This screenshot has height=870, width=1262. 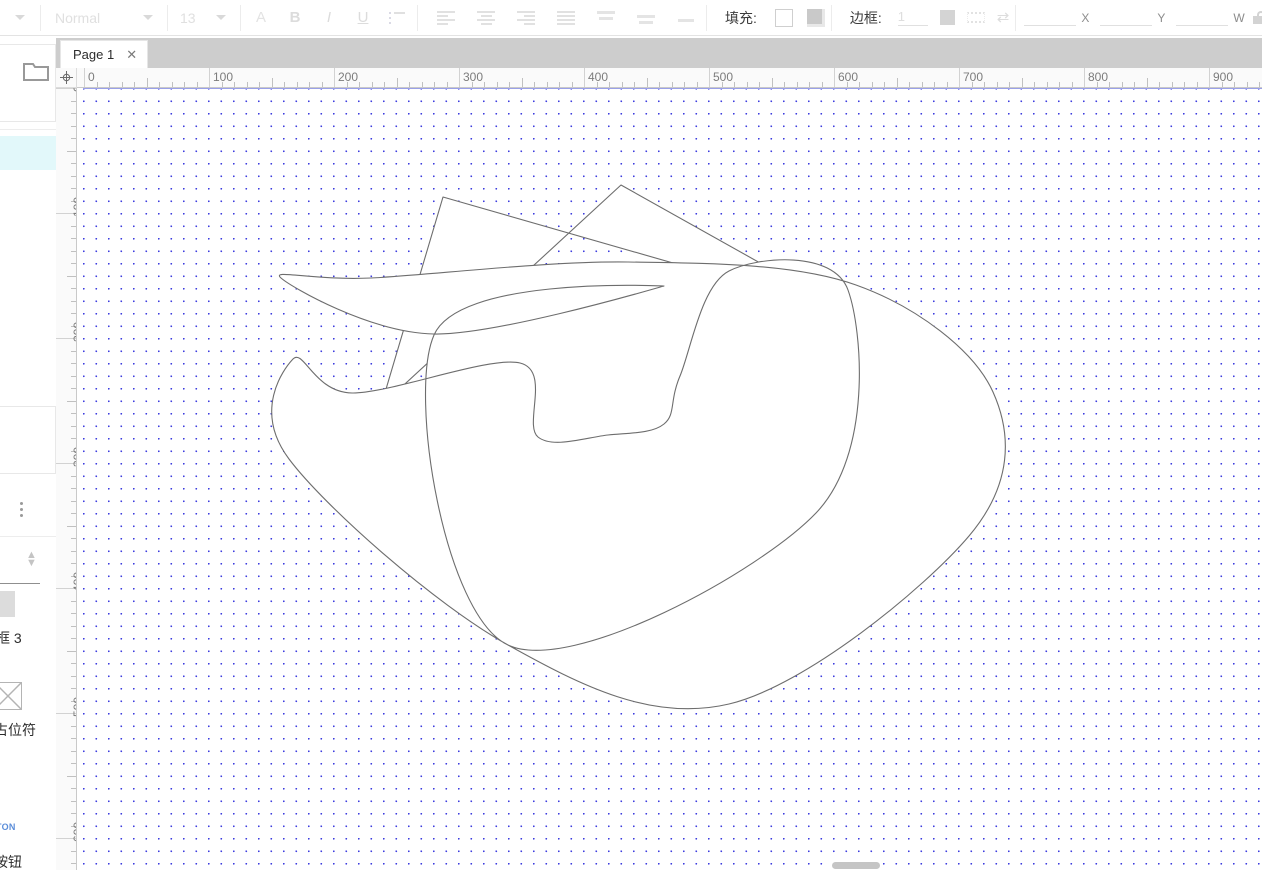 What do you see at coordinates (1161, 17) in the screenshot?
I see `y-label: Y` at bounding box center [1161, 17].